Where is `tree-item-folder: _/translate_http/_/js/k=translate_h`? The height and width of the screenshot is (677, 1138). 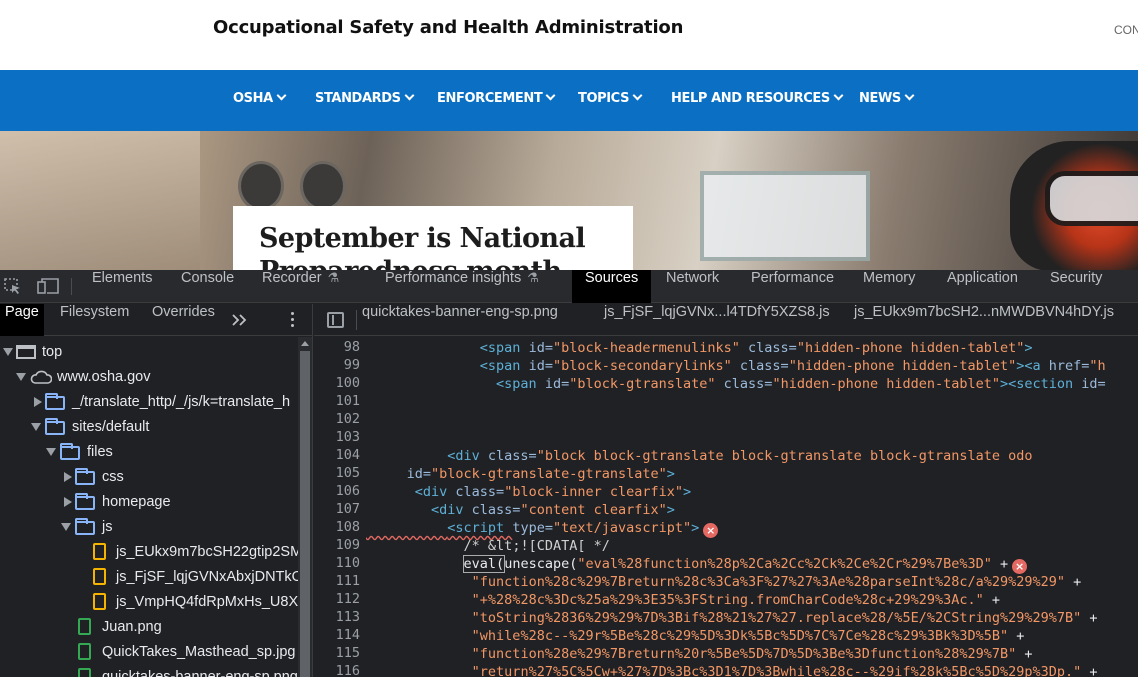
tree-item-folder: _/translate_http/_/js/k=translate_h is located at coordinates (149, 402).